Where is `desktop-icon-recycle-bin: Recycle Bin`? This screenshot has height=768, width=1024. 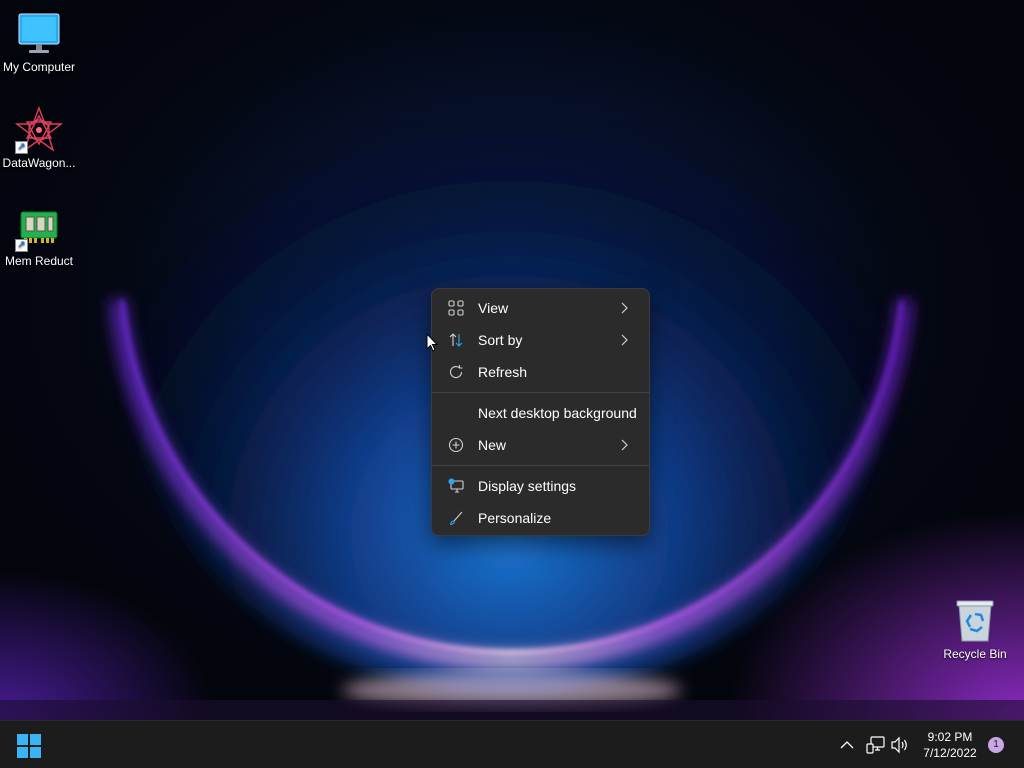 desktop-icon-recycle-bin: Recycle Bin is located at coordinates (975, 629).